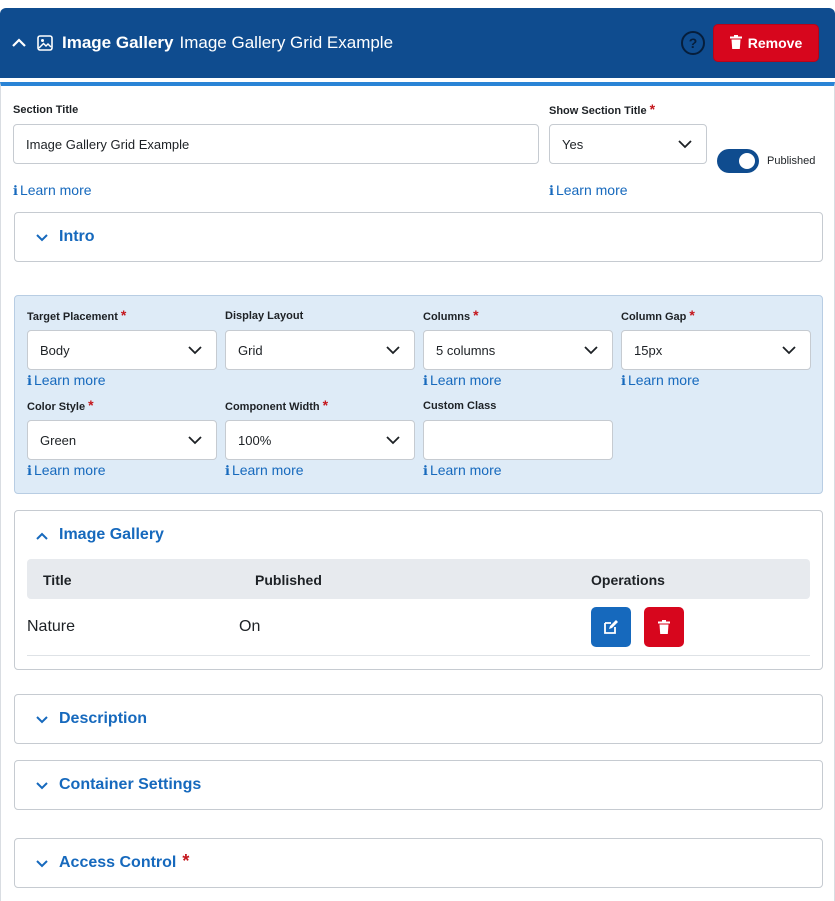 The height and width of the screenshot is (901, 835). What do you see at coordinates (602, 109) in the screenshot?
I see `show-section-title-label: Show Section Title *` at bounding box center [602, 109].